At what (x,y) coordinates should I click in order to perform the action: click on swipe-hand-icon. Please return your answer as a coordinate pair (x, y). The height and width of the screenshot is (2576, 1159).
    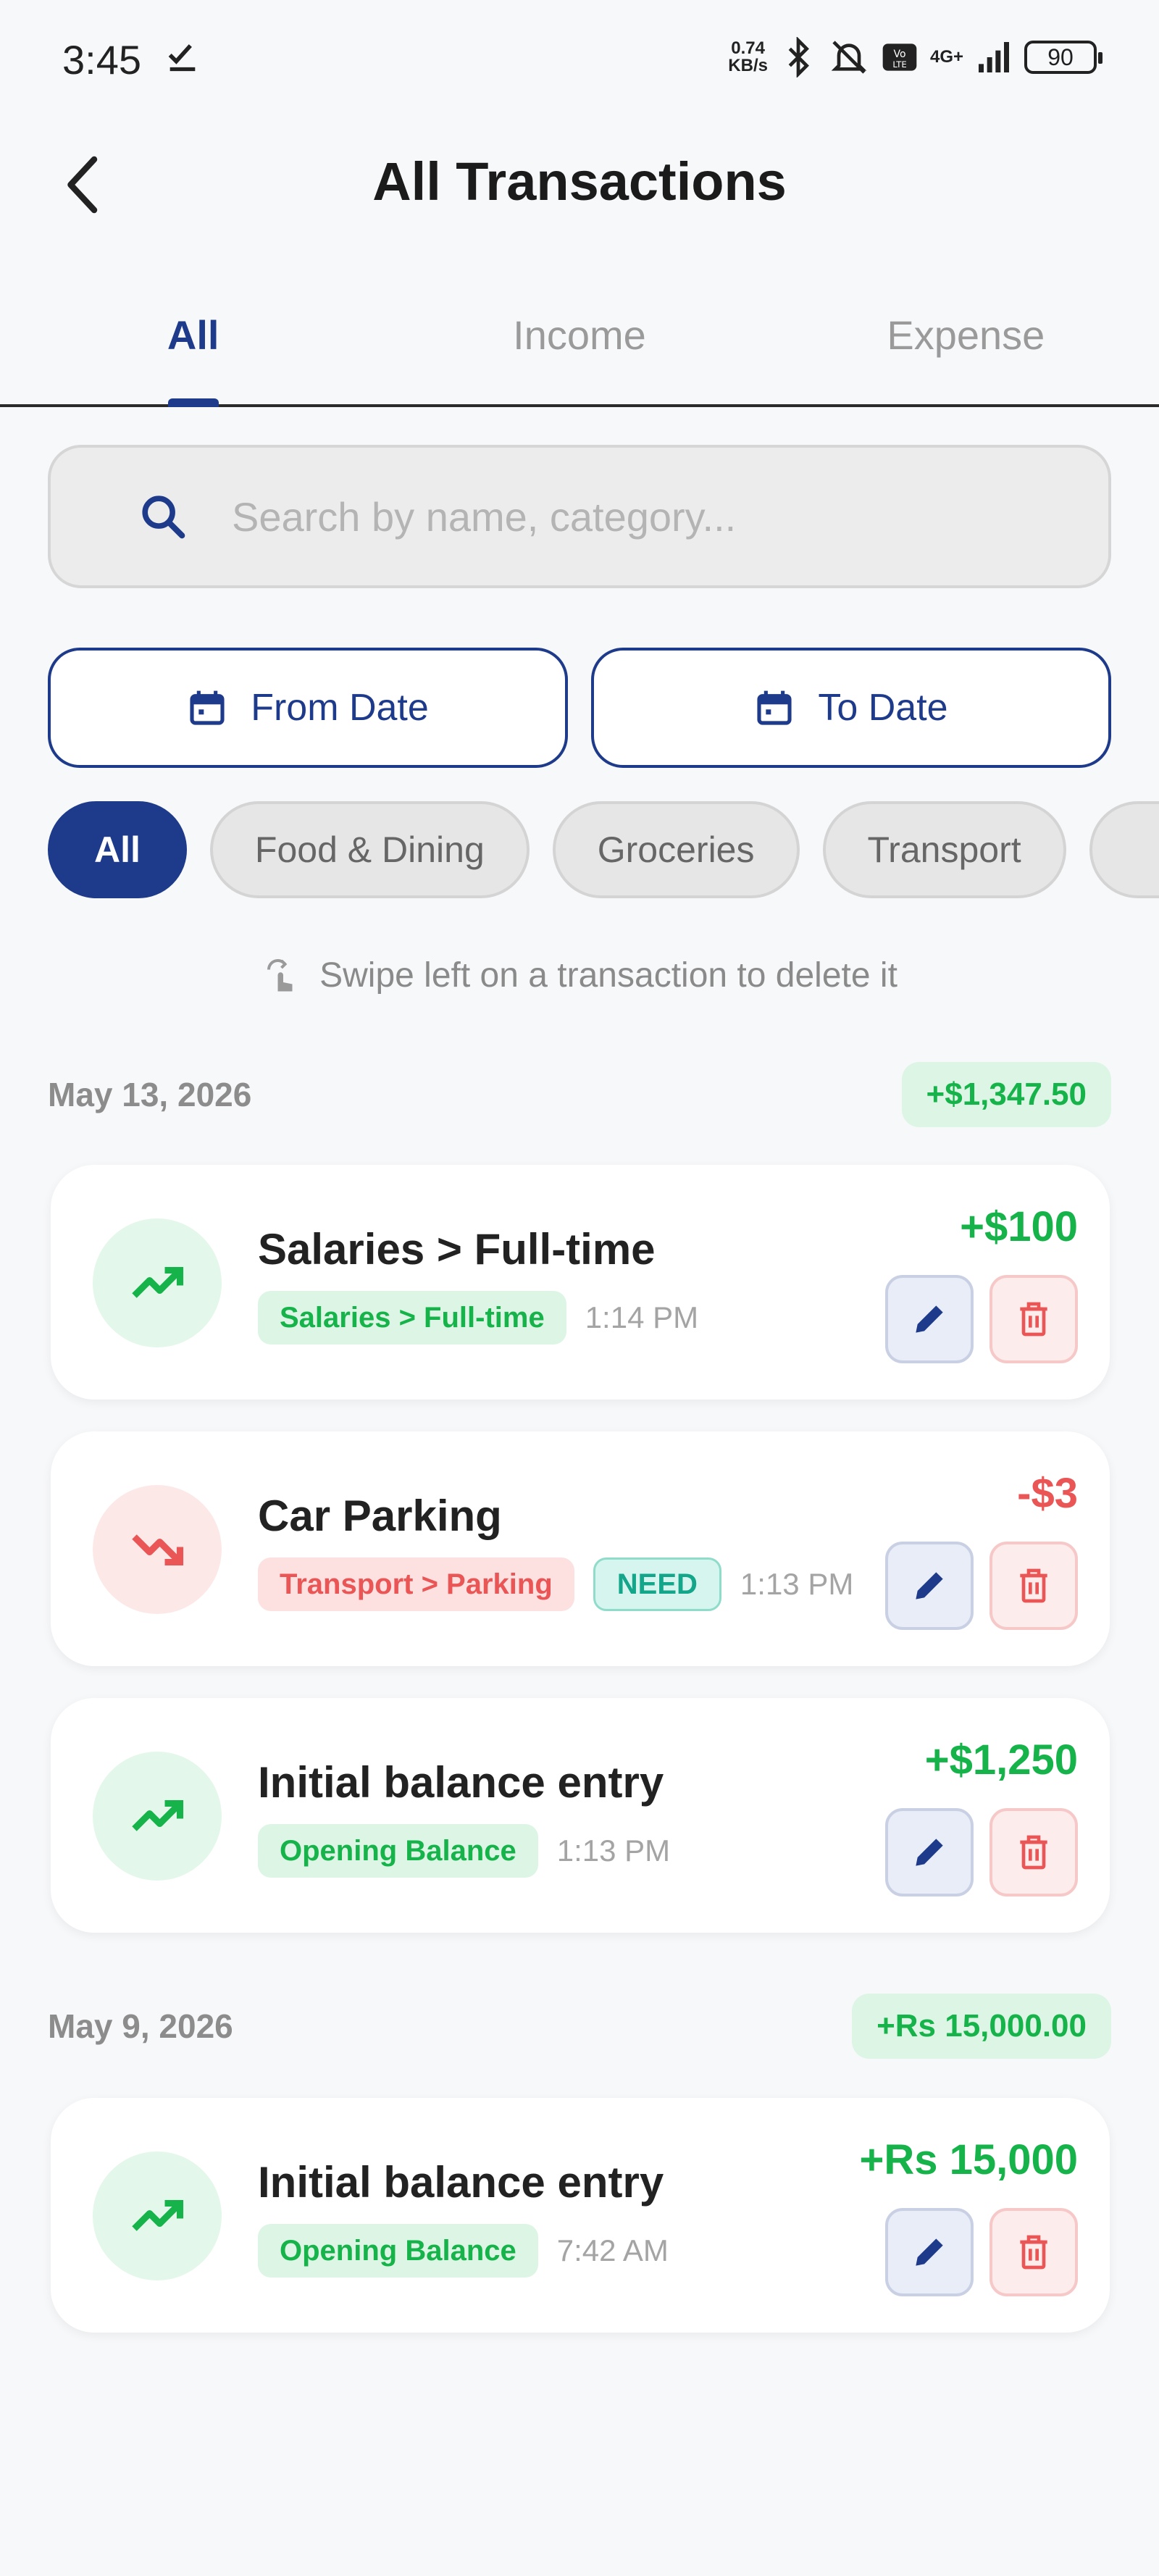
    Looking at the image, I should click on (280, 975).